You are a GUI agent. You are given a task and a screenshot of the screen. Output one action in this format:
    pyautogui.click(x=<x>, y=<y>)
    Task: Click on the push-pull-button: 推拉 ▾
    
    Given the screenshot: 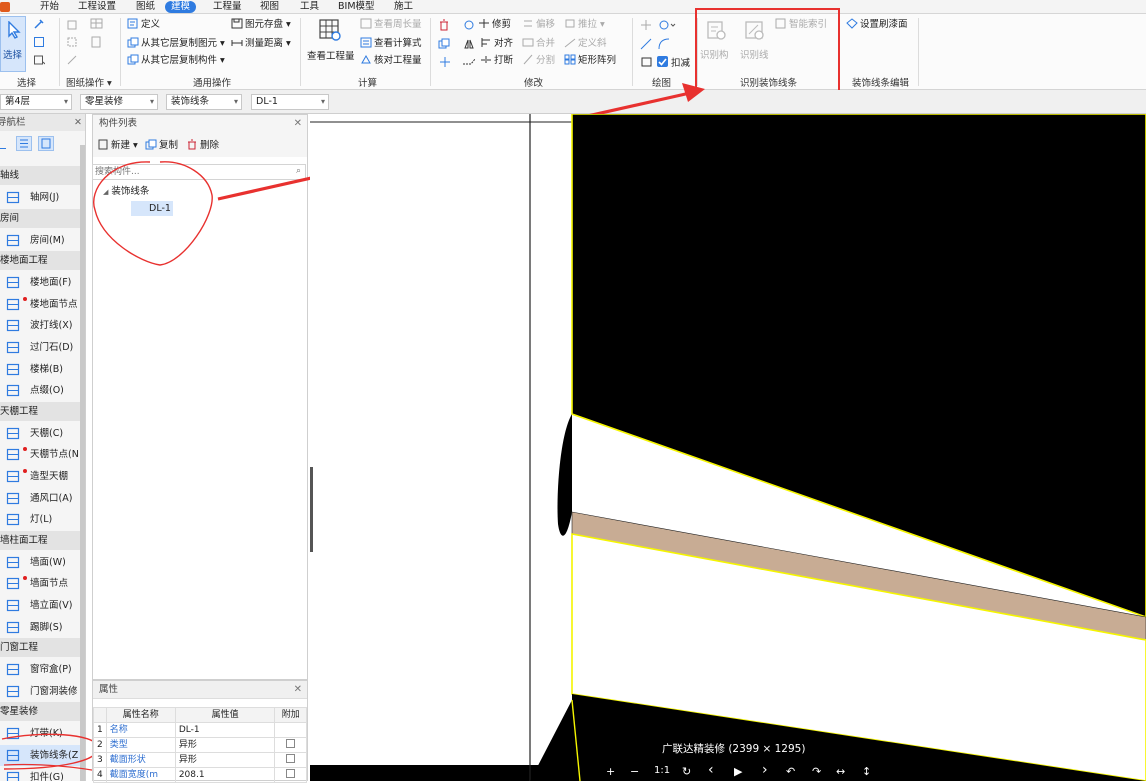 What is the action you would take?
    pyautogui.click(x=584, y=25)
    